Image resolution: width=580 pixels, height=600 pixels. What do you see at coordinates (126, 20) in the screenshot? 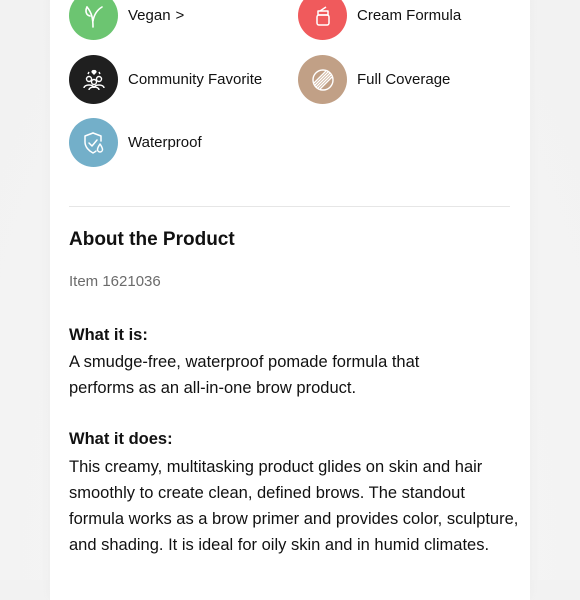
I see `badge-vegan: Vegan >` at bounding box center [126, 20].